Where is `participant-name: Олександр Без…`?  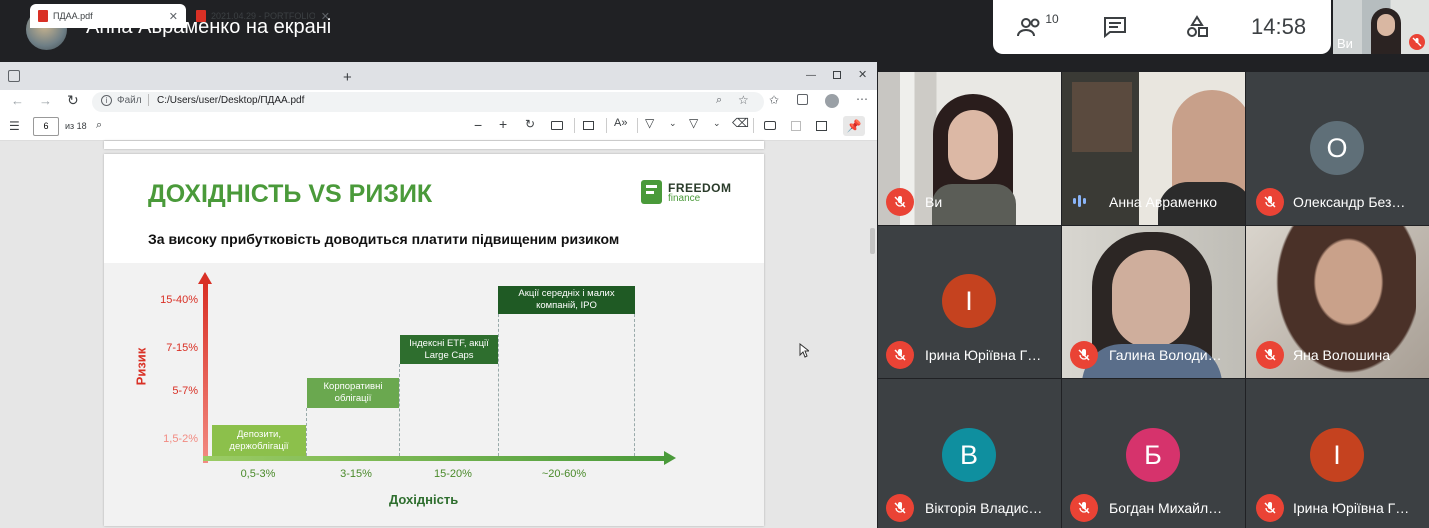 participant-name: Олександр Без… is located at coordinates (1349, 202).